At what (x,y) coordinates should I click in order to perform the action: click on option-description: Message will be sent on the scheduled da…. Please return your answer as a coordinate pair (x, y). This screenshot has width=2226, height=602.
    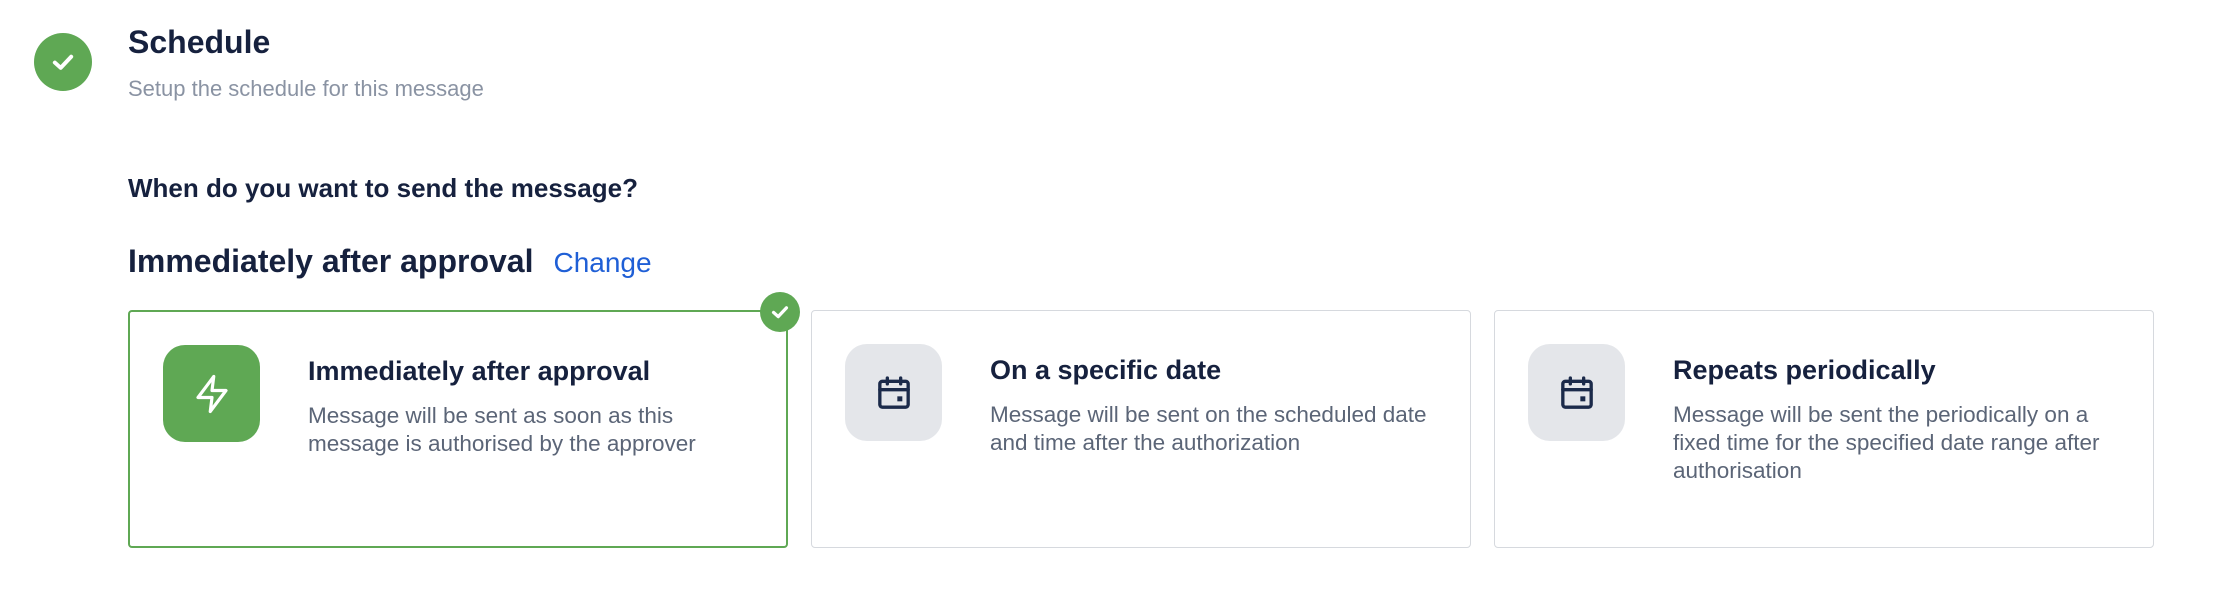
    Looking at the image, I should click on (1208, 428).